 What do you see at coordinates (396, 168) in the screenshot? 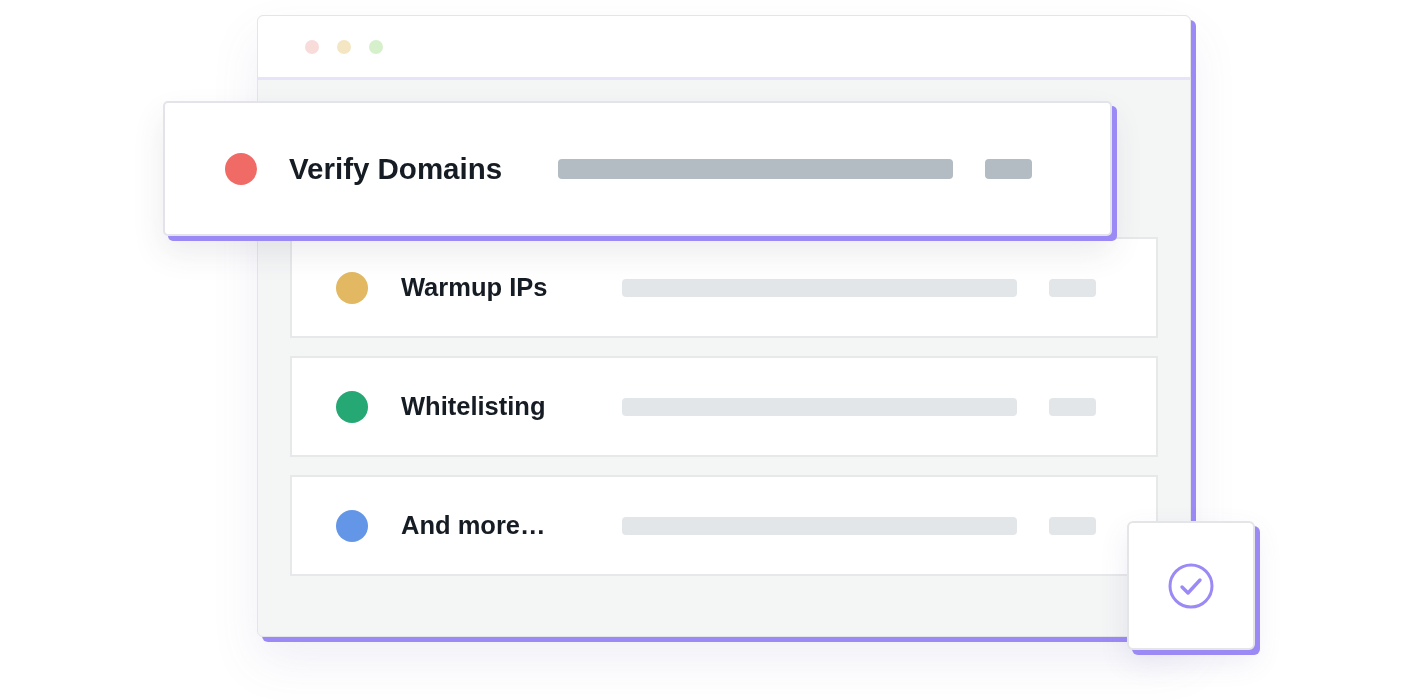
I see `task-label: Verify Domains` at bounding box center [396, 168].